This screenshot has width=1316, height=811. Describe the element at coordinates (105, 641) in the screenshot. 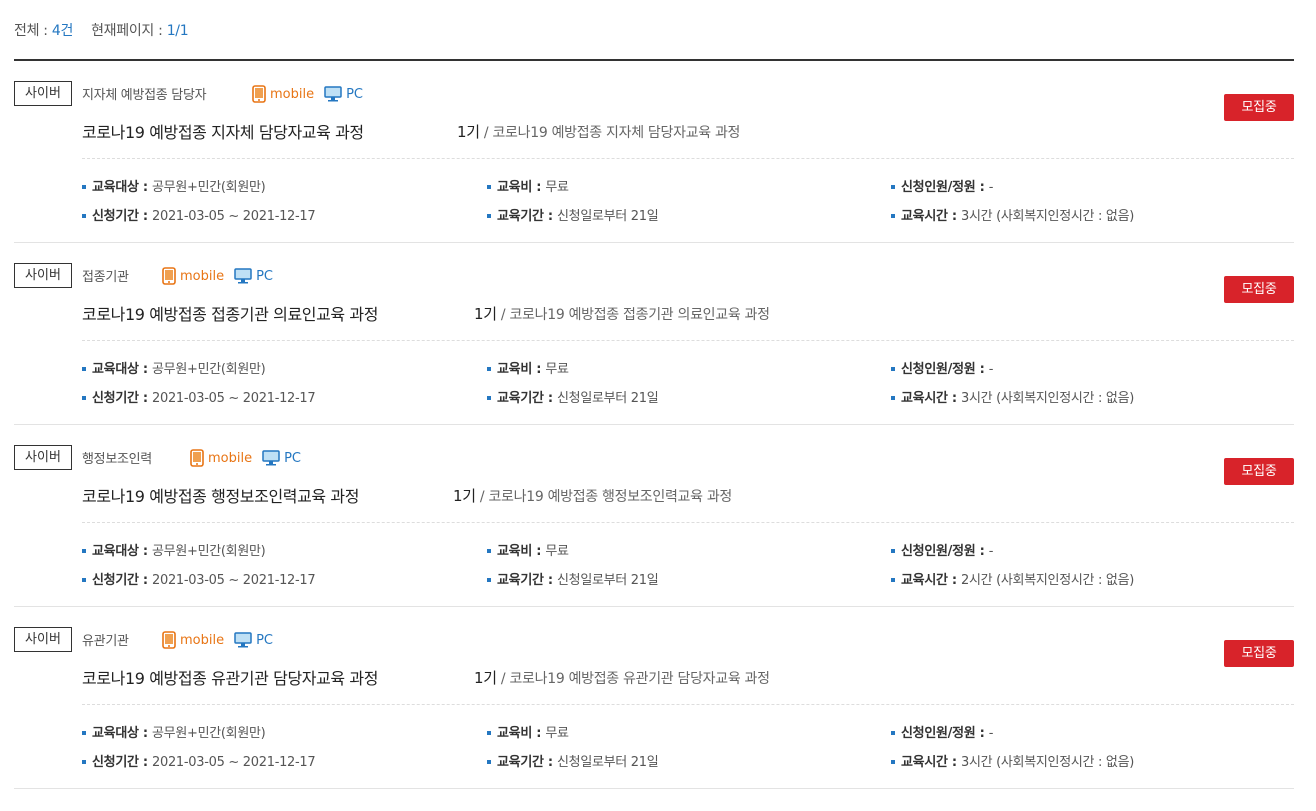

I see `course-target-org: 유관기관` at that location.